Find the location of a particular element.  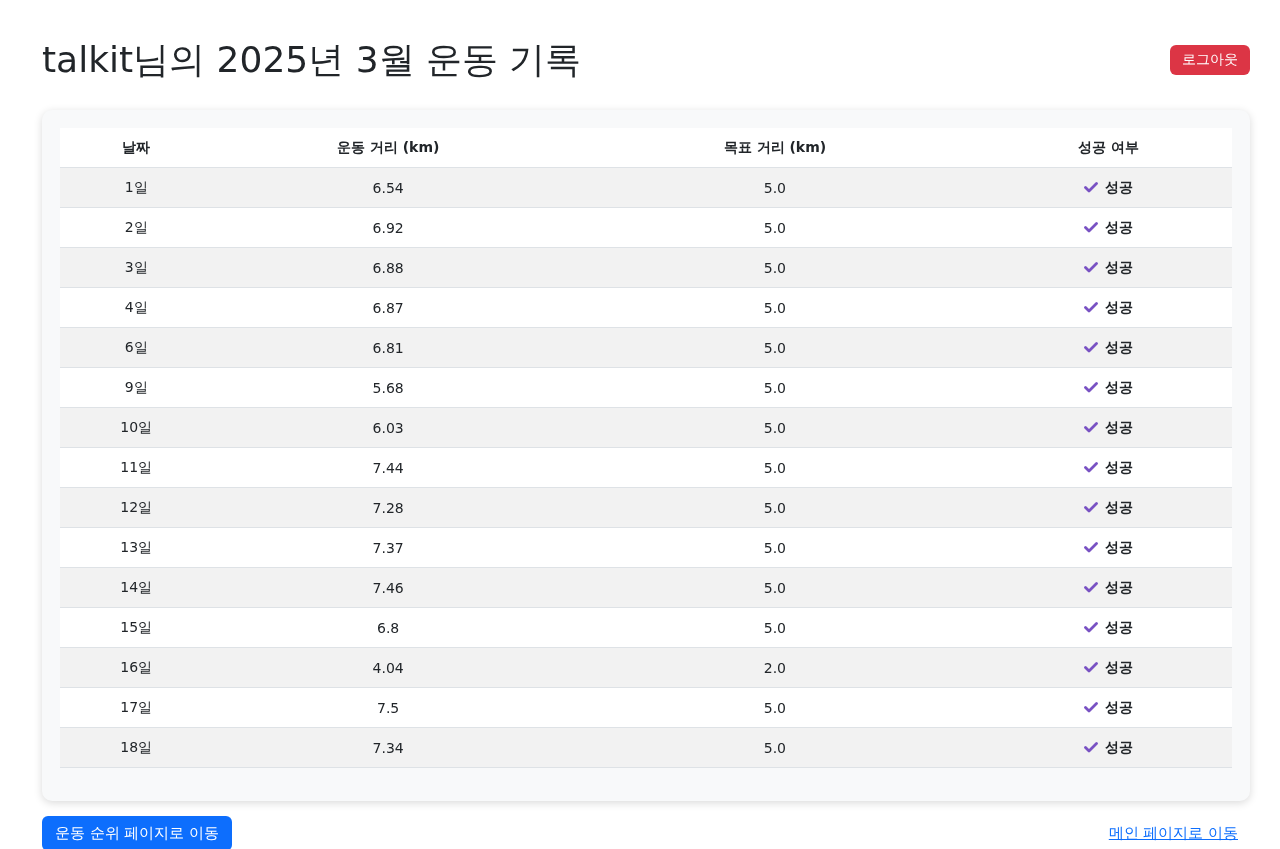

table-cell: 5.68 is located at coordinates (388, 387).